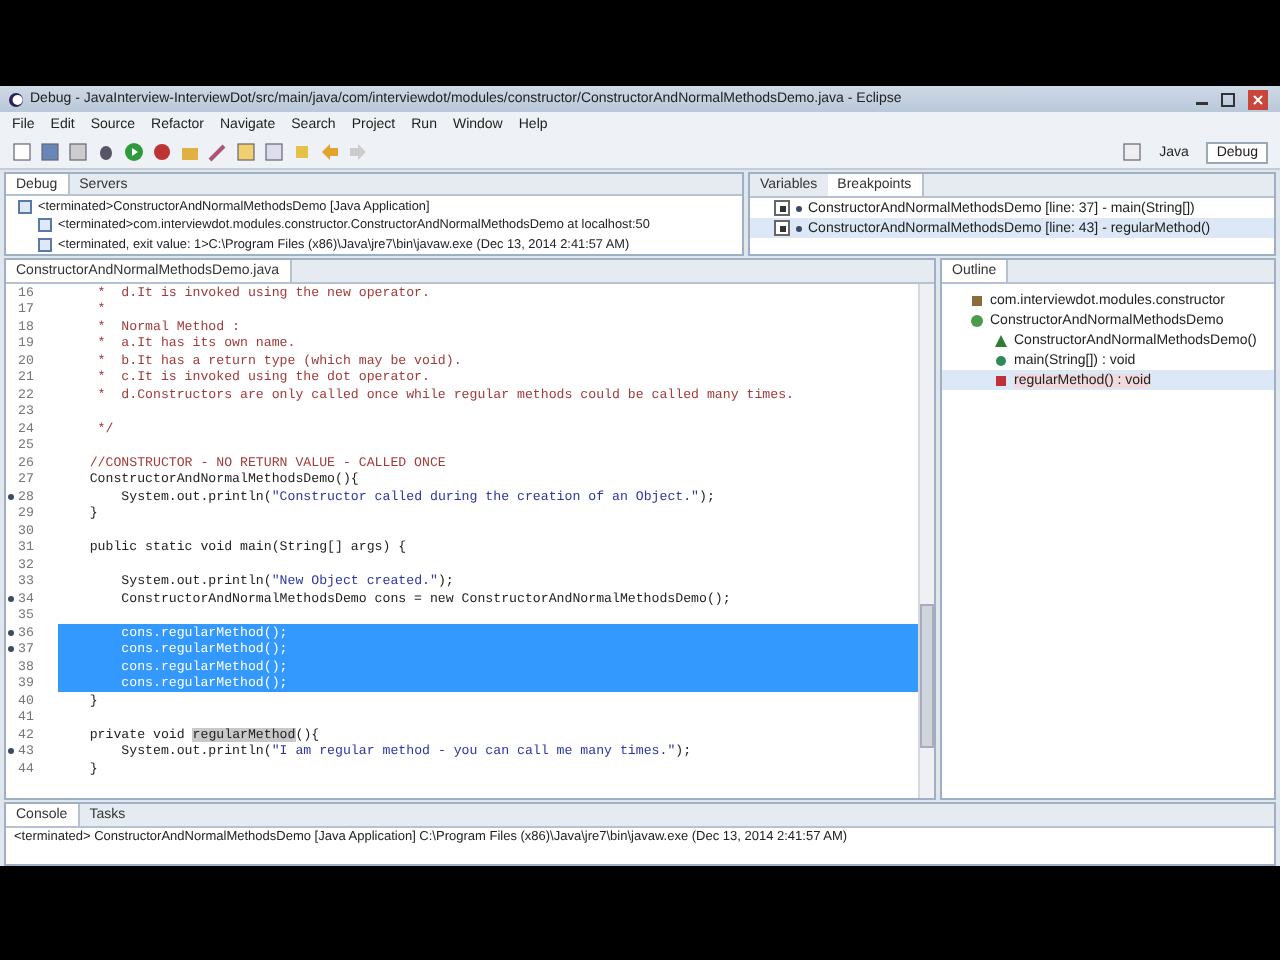 Image resolution: width=1280 pixels, height=960 pixels. What do you see at coordinates (16, 99) in the screenshot?
I see `eclipse-logo-icon` at bounding box center [16, 99].